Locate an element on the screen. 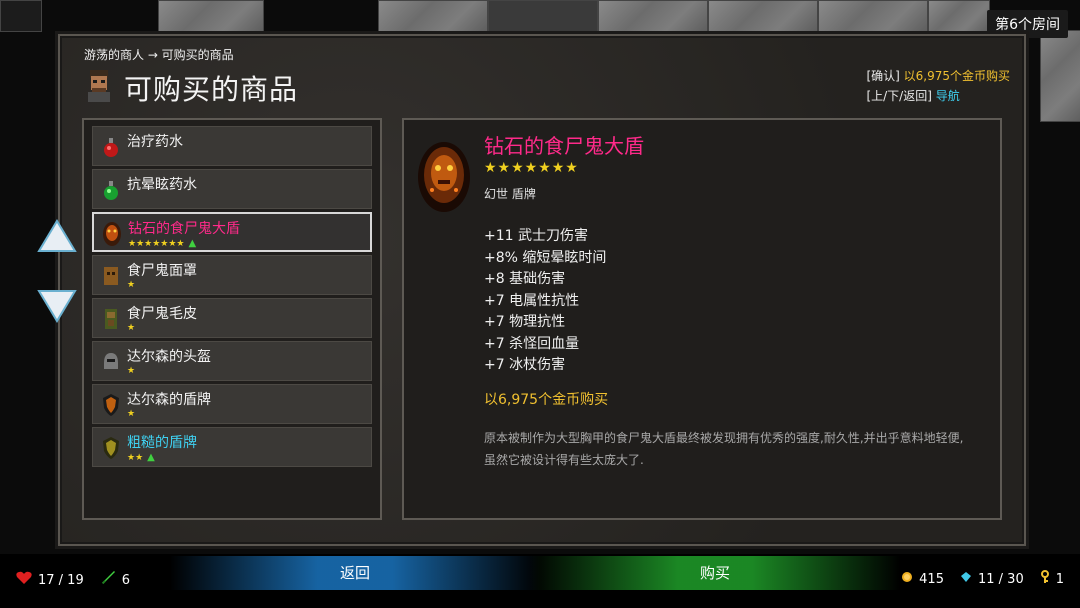 The width and height of the screenshot is (1080, 608). stat-line: +7 物理抗性 is located at coordinates (525, 322).